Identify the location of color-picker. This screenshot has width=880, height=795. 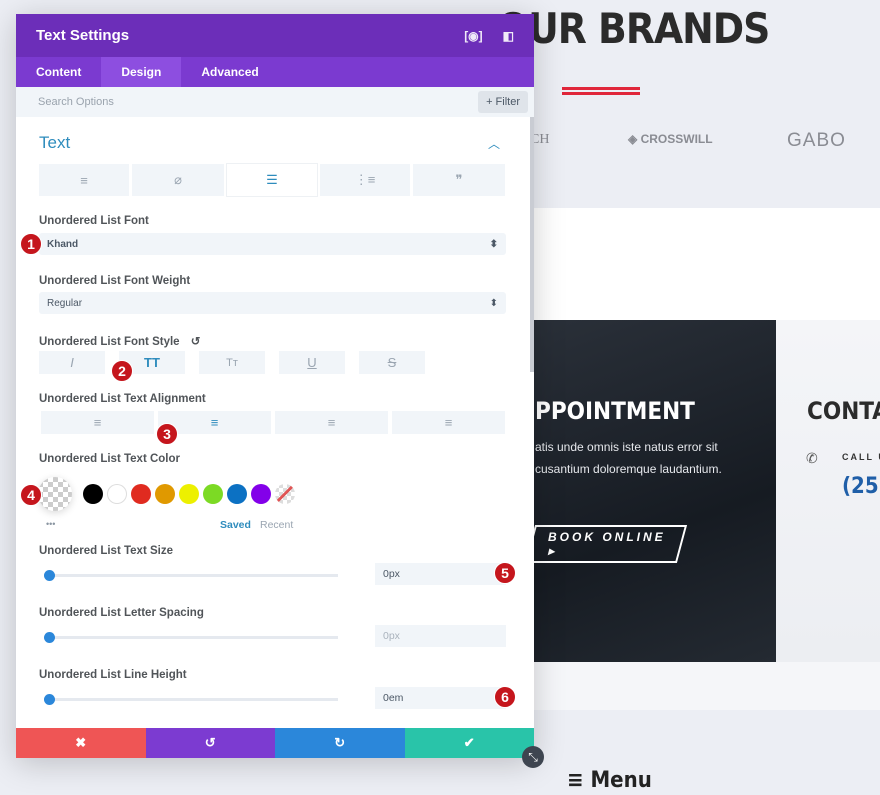
(55, 494).